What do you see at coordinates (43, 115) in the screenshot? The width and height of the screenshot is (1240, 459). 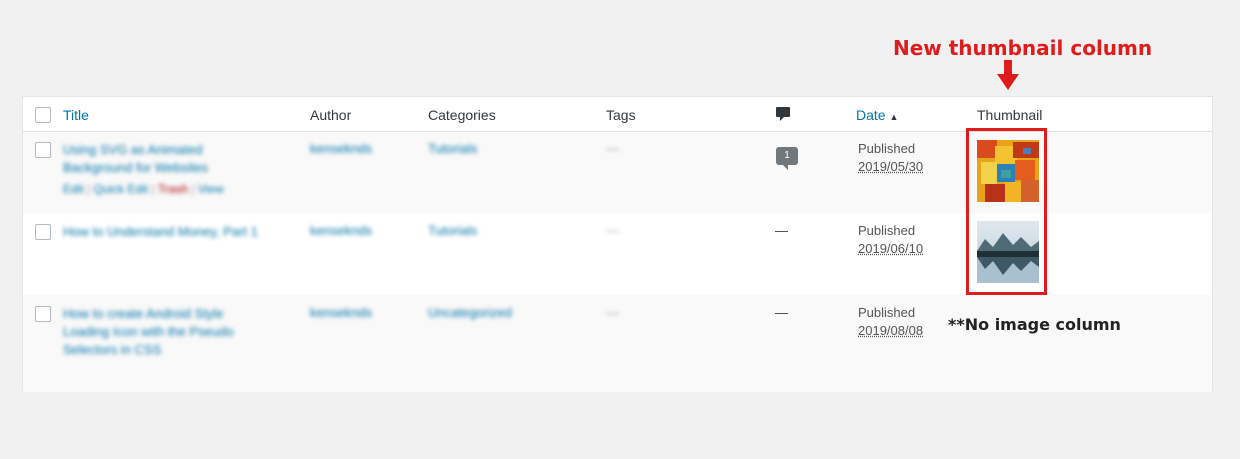 I see `select-all-checkbox` at bounding box center [43, 115].